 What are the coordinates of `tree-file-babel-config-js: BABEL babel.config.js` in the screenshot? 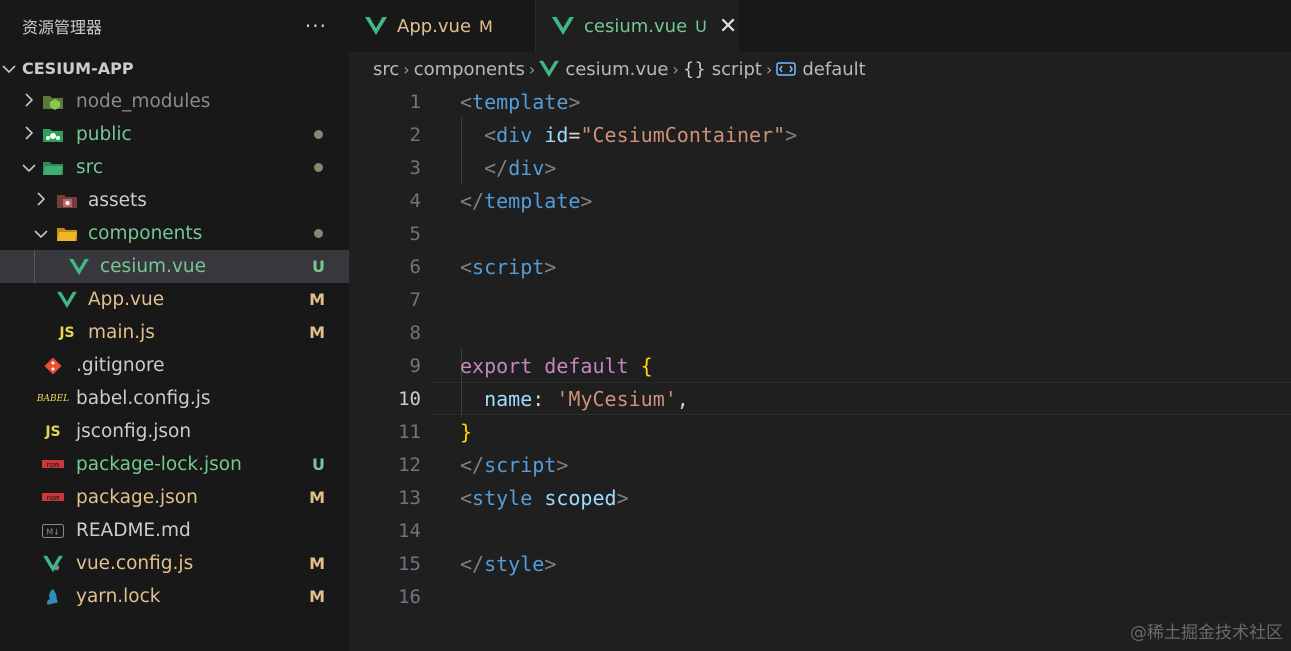 It's located at (174, 398).